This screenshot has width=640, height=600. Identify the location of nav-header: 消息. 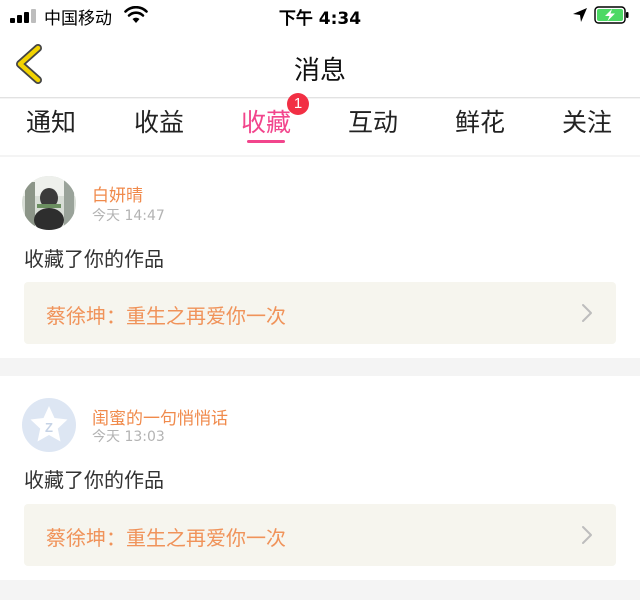
(320, 64).